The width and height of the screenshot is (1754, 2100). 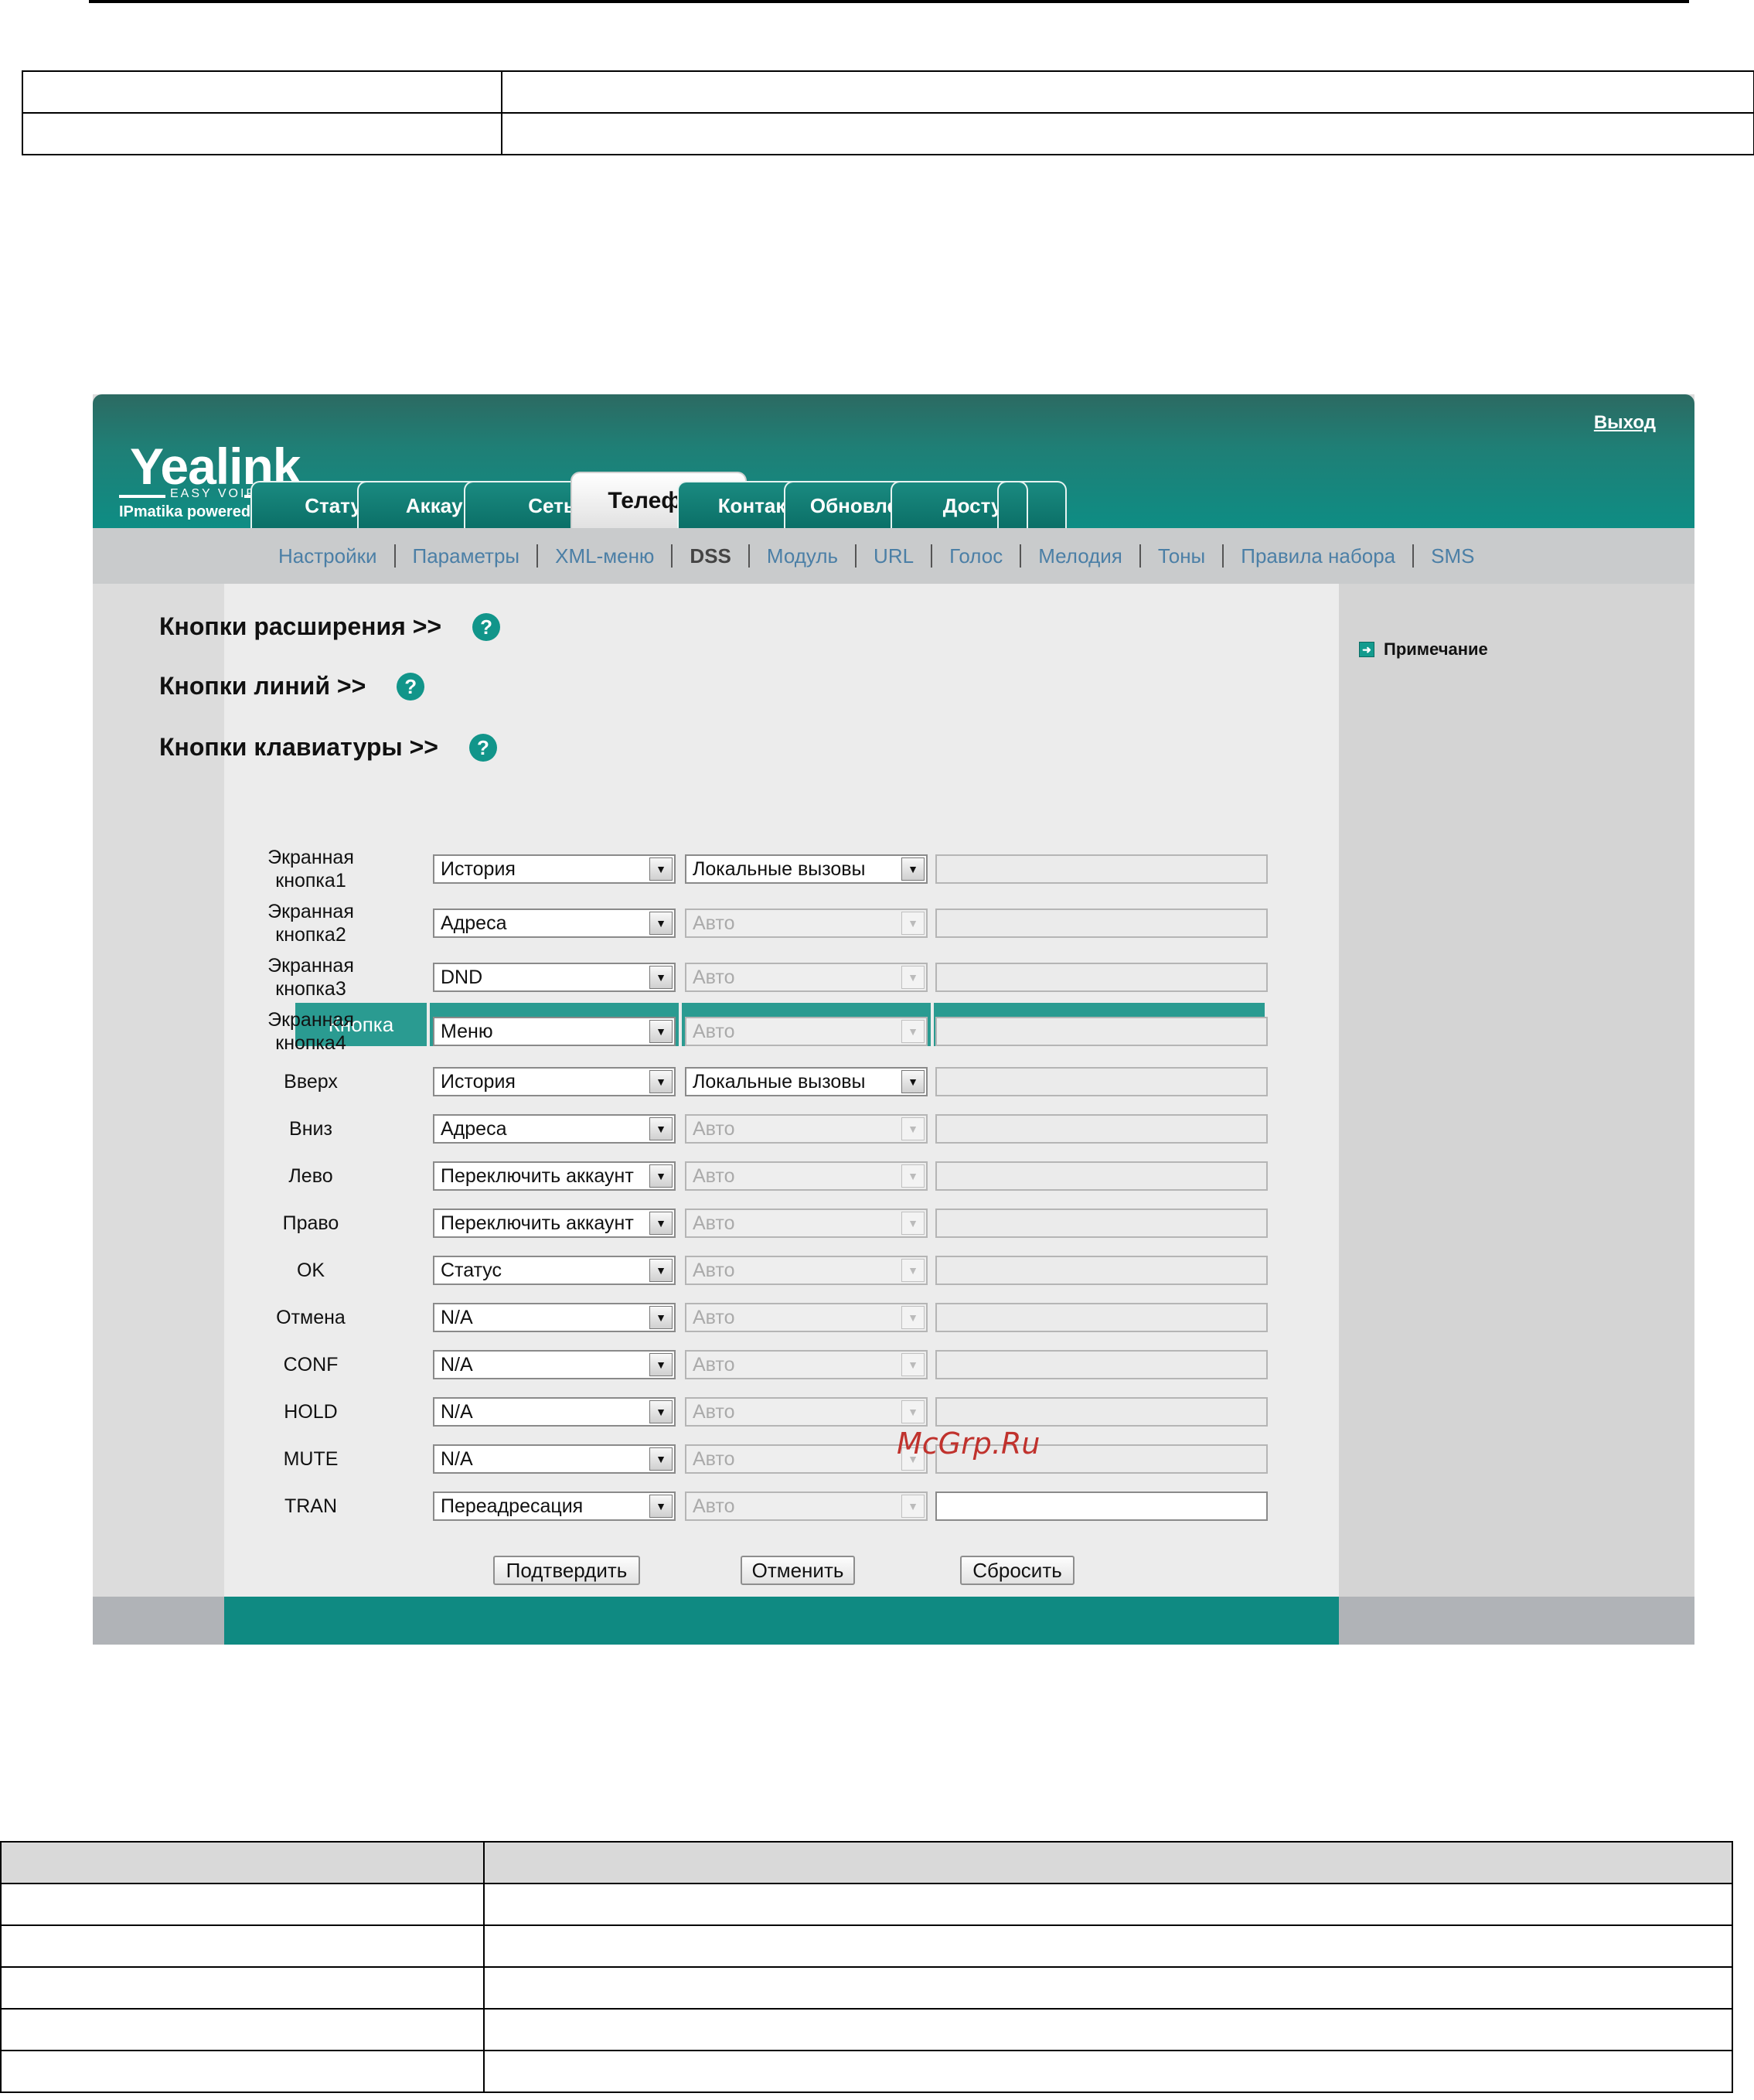 What do you see at coordinates (474, 923) in the screenshot?
I see `type-select-value: Адреса` at bounding box center [474, 923].